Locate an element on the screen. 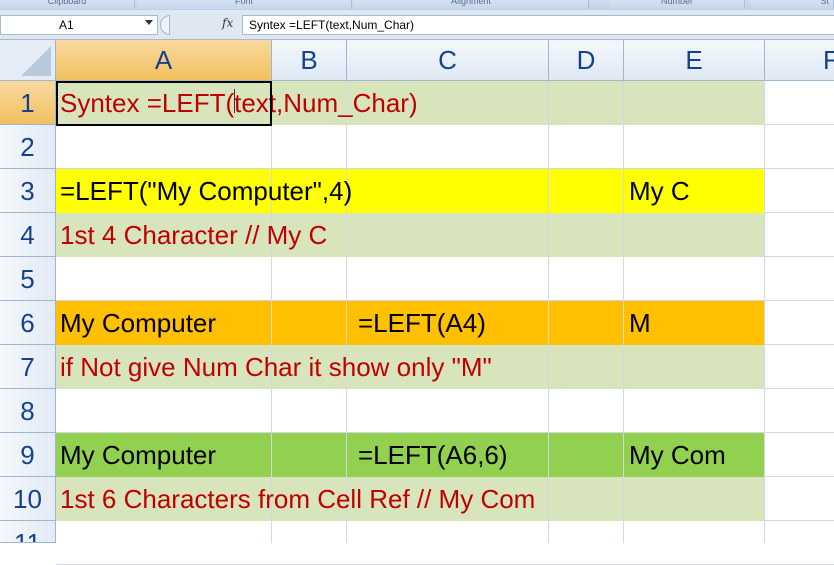  row-header-11: 11 is located at coordinates (28, 532).